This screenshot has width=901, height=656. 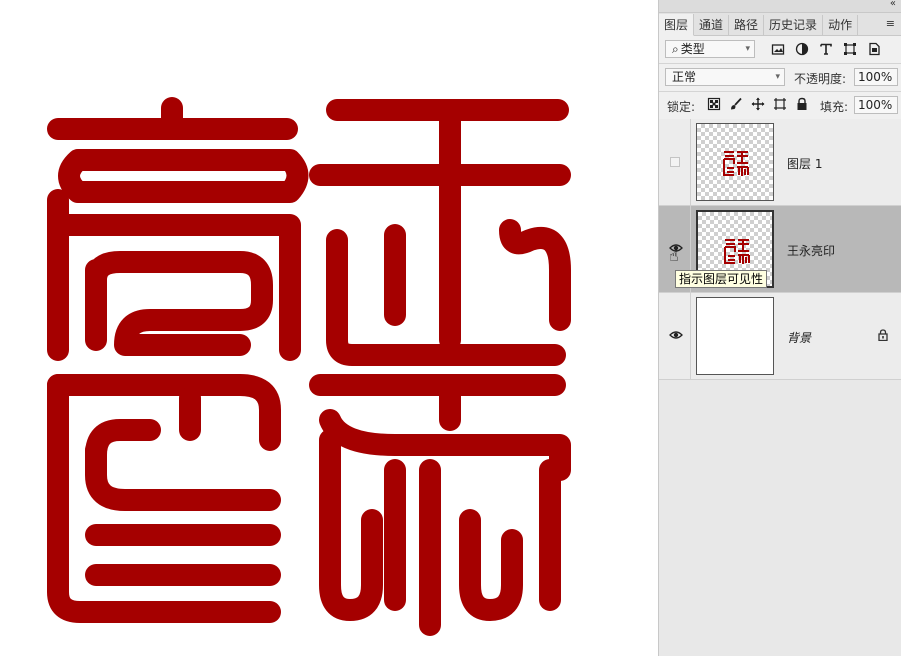 I want to click on image-filter-icon, so click(x=778, y=49).